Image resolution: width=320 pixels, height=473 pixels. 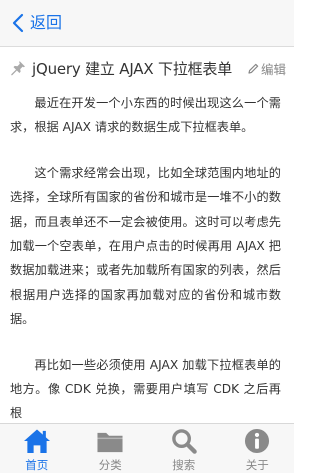 What do you see at coordinates (257, 441) in the screenshot?
I see `info-icon` at bounding box center [257, 441].